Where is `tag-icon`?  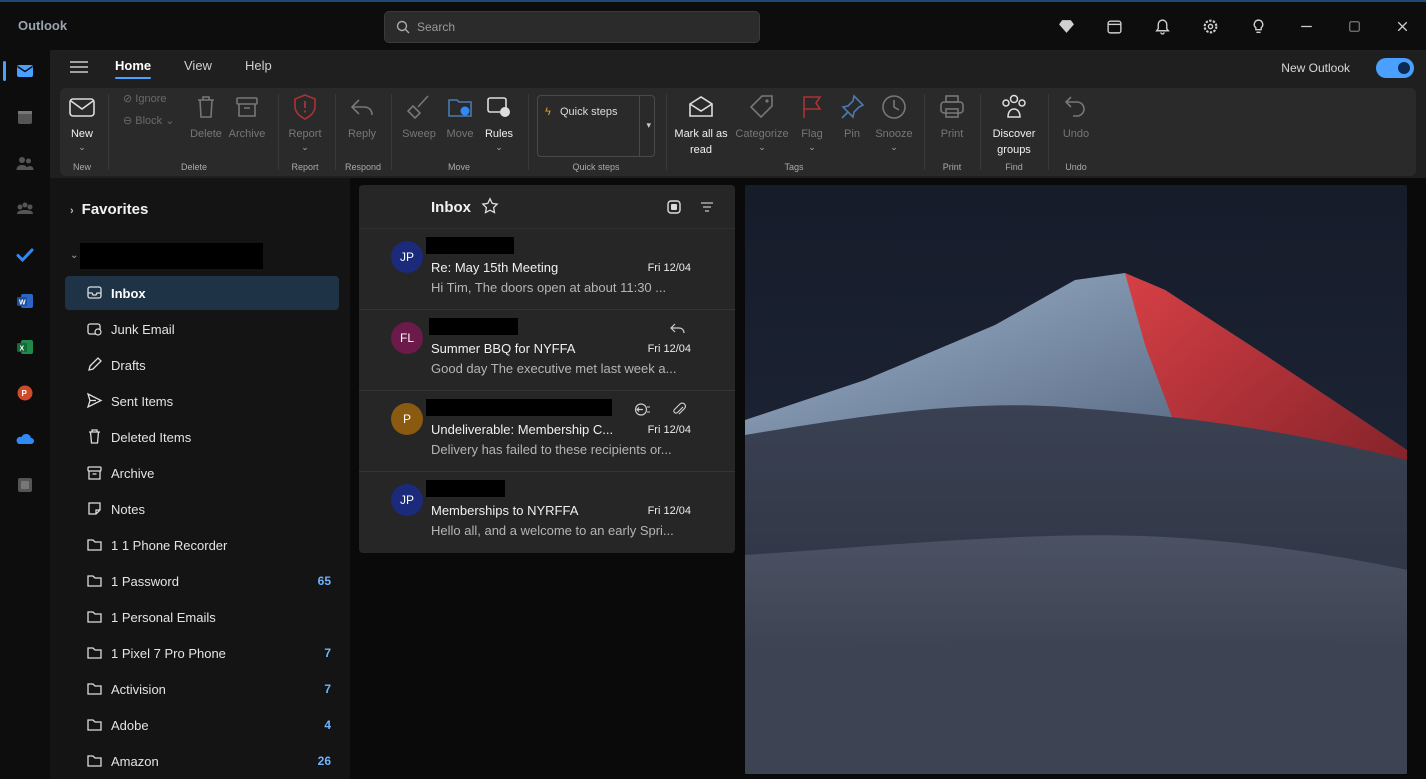
tag-icon is located at coordinates (761, 107).